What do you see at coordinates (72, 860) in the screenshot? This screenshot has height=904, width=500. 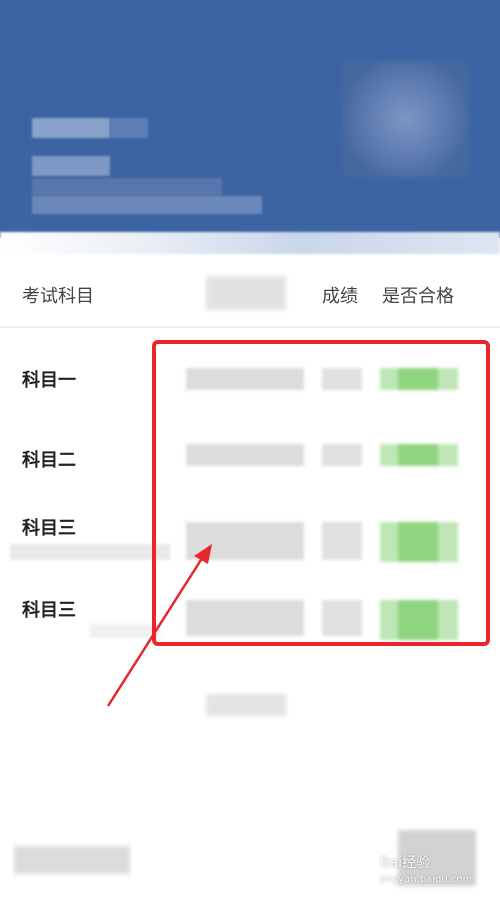 I see `blurred-bottom-left` at bounding box center [72, 860].